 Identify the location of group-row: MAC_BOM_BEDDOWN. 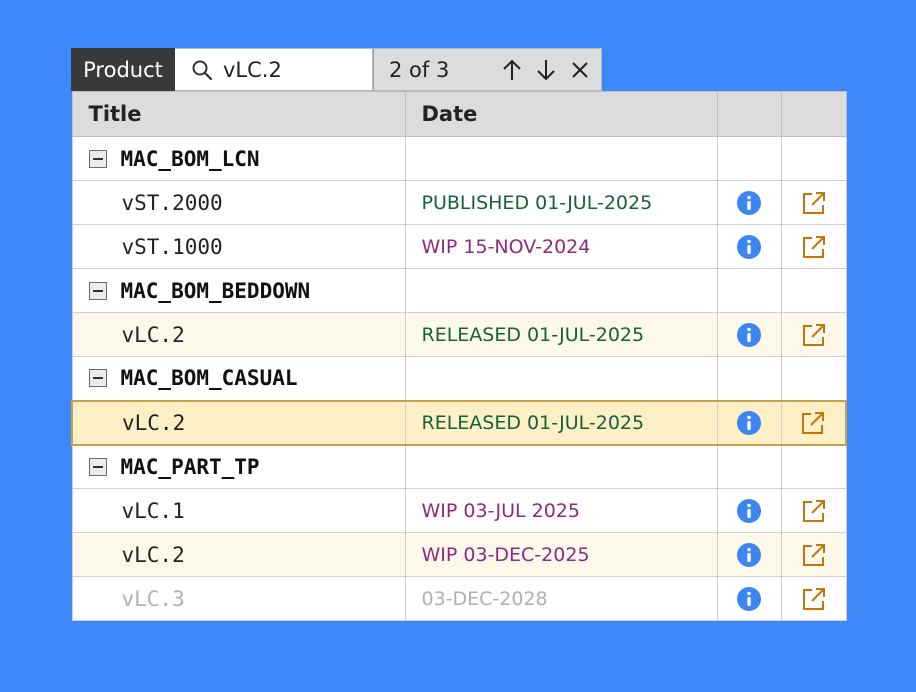
(459, 290).